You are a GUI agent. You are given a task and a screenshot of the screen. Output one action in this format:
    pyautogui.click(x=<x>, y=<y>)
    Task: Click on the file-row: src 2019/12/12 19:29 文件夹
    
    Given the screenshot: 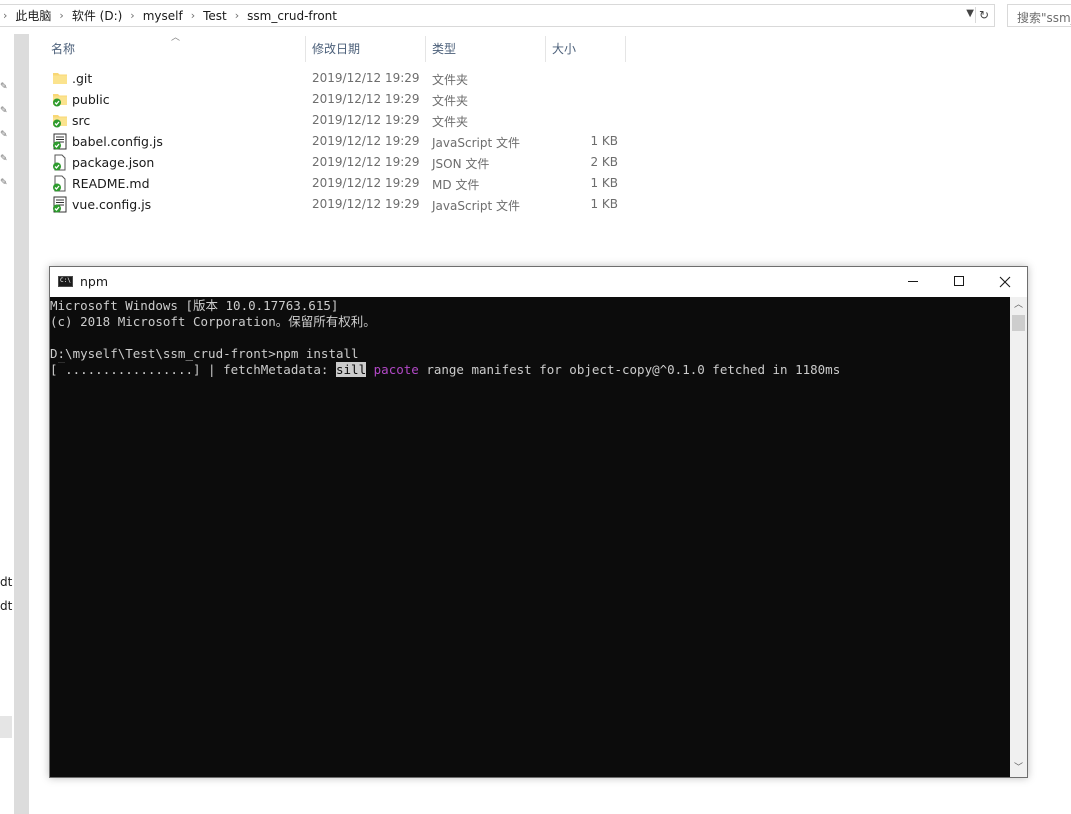 What is the action you would take?
    pyautogui.click(x=338, y=120)
    